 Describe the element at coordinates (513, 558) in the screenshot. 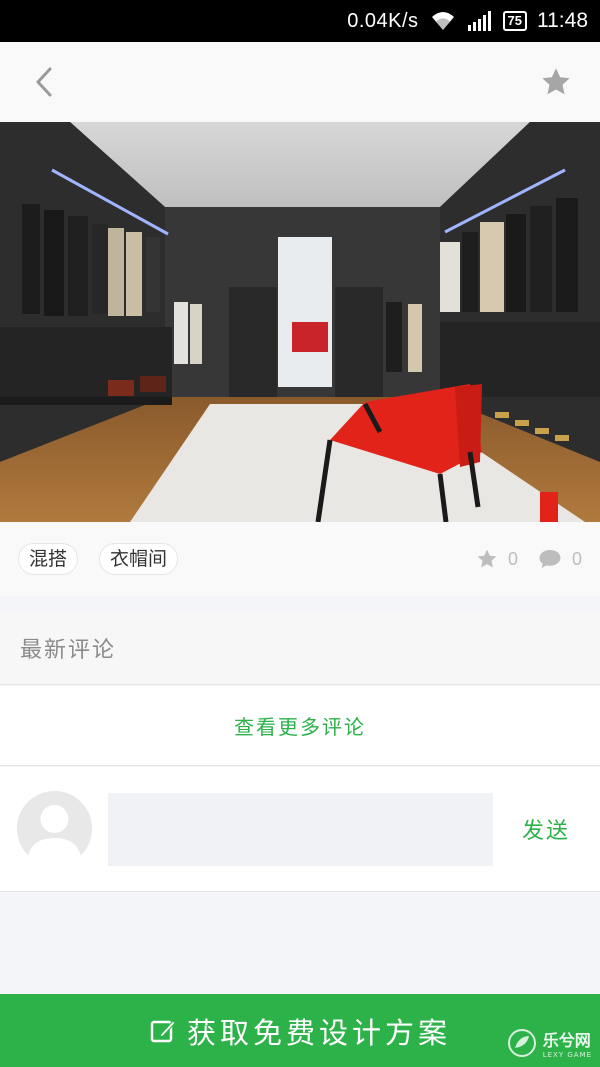

I see `favorites-count: 0` at that location.